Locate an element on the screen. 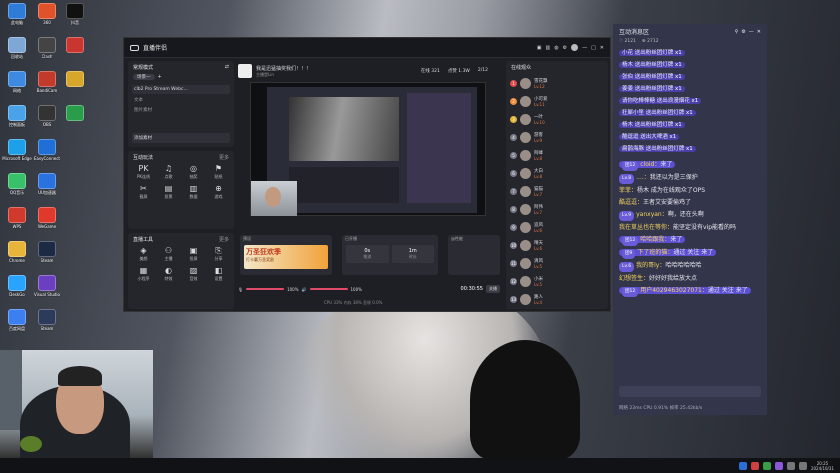 The image size is (840, 473). desktop-icon: EasyConnect is located at coordinates (47, 150).